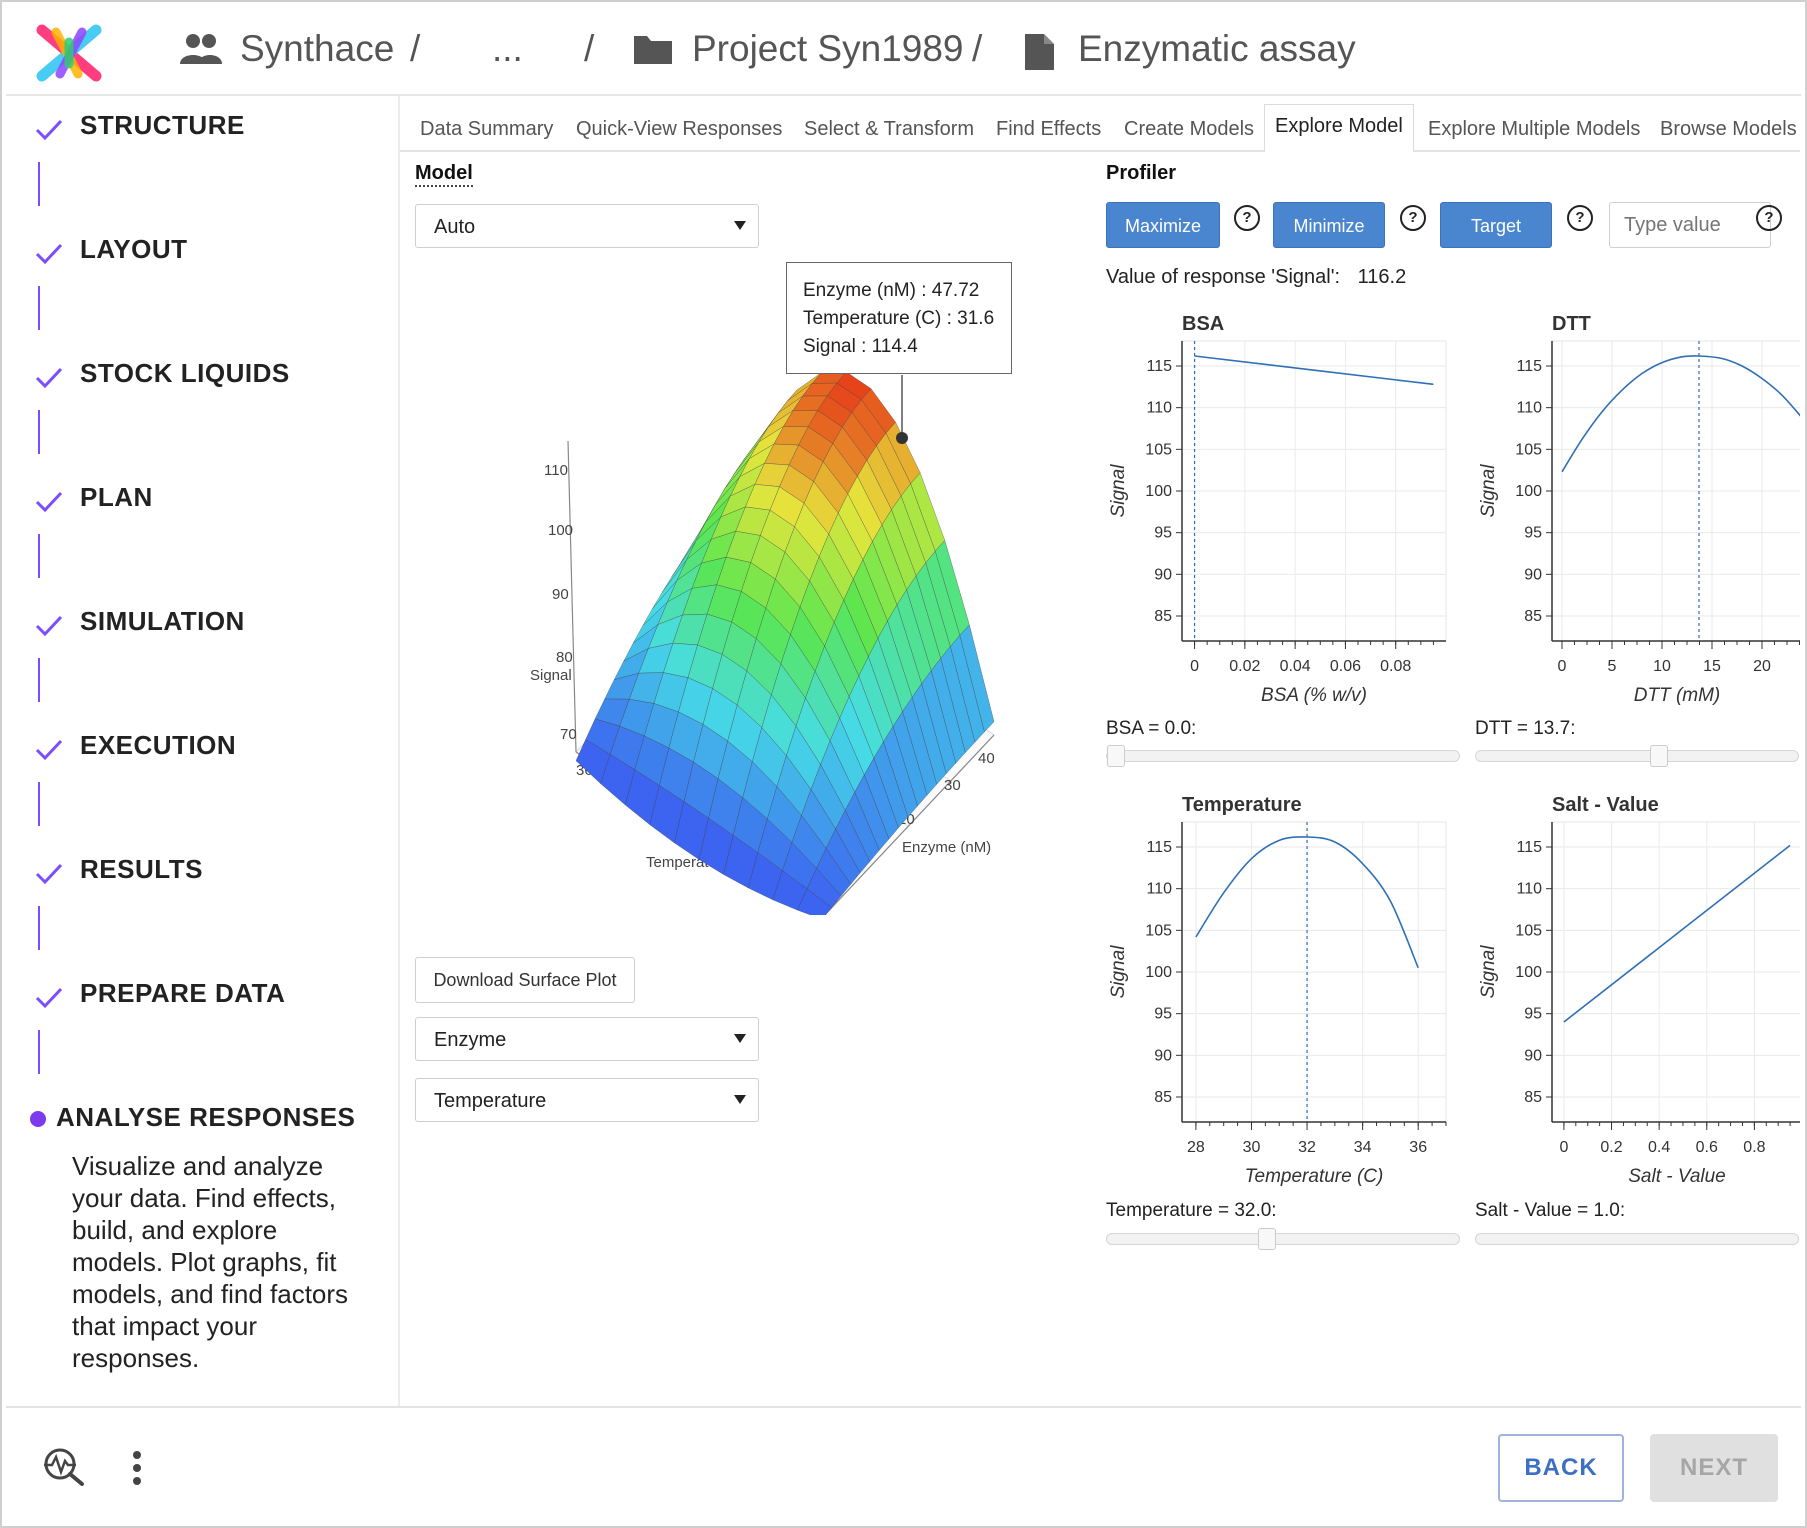 Image resolution: width=1807 pixels, height=1528 pixels. Describe the element at coordinates (1714, 1468) in the screenshot. I see `next-button: NEXT` at that location.